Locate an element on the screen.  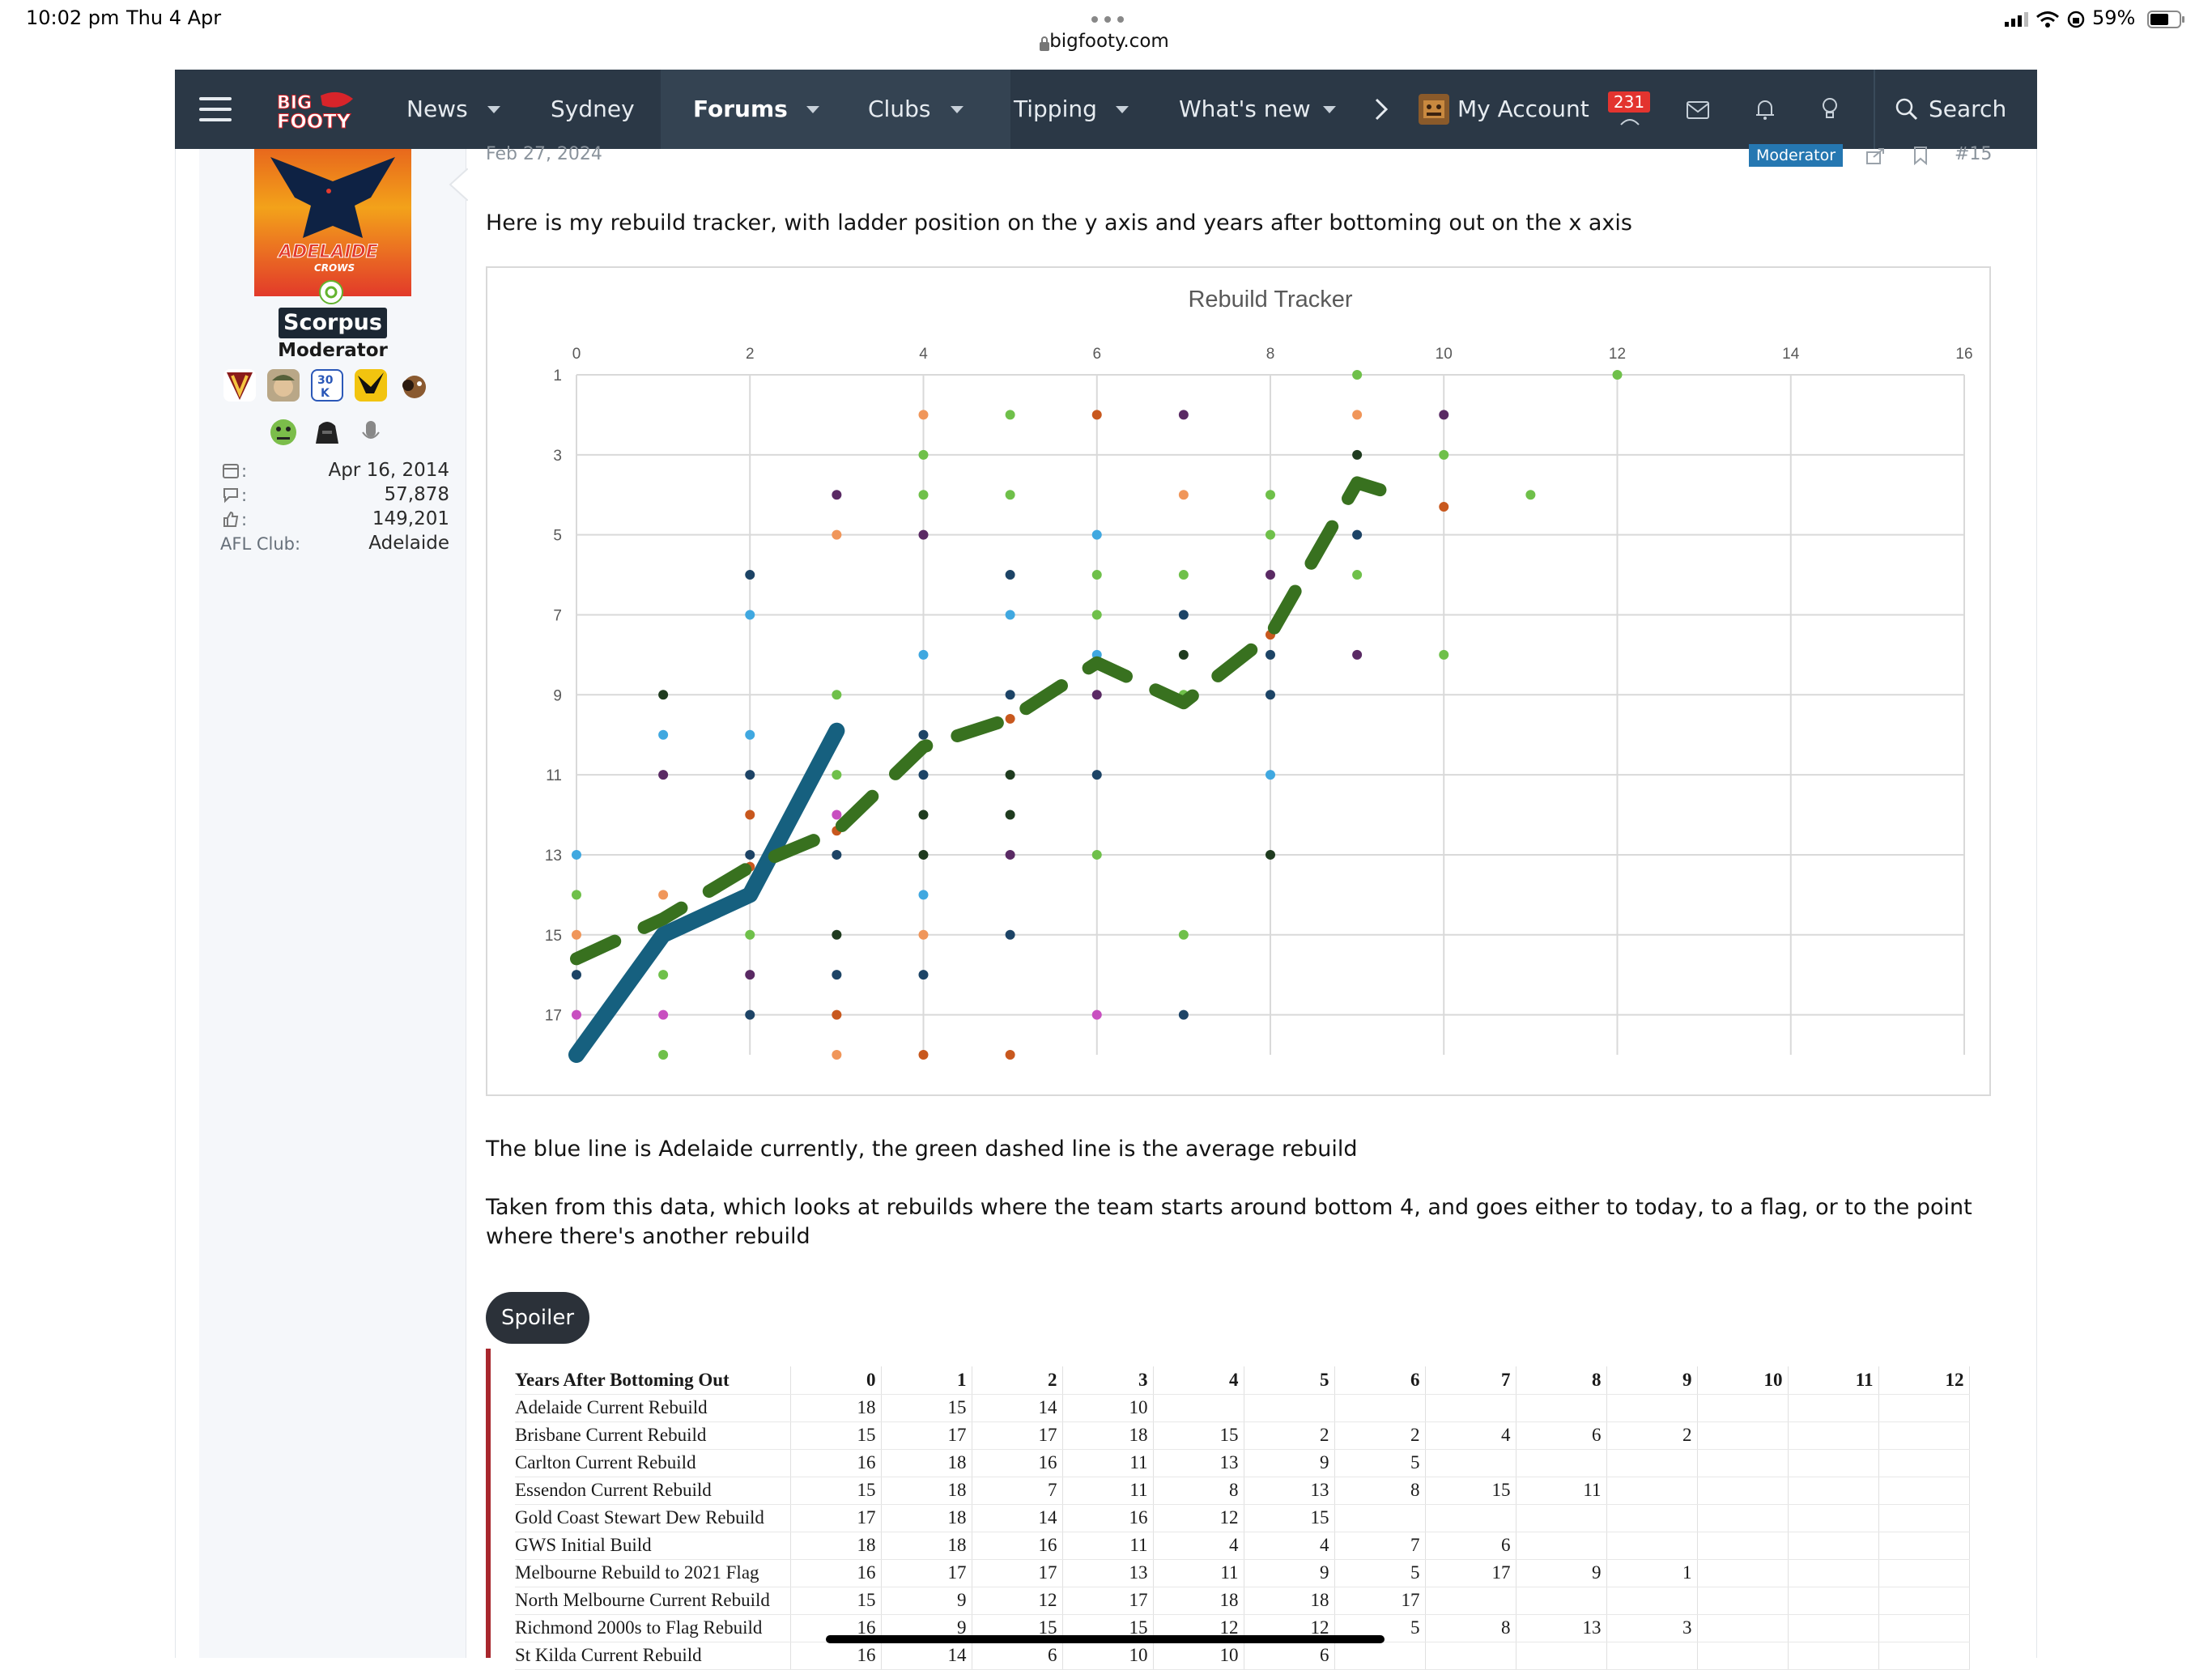
post-number: #15 is located at coordinates (1974, 154).